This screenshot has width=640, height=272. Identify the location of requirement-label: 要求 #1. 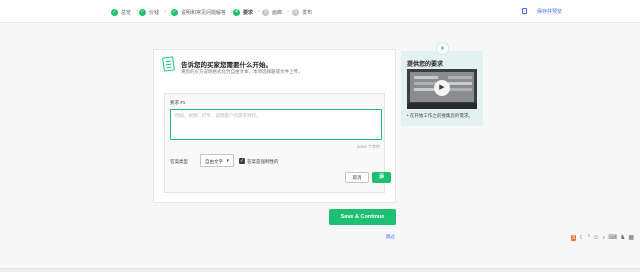
(178, 102).